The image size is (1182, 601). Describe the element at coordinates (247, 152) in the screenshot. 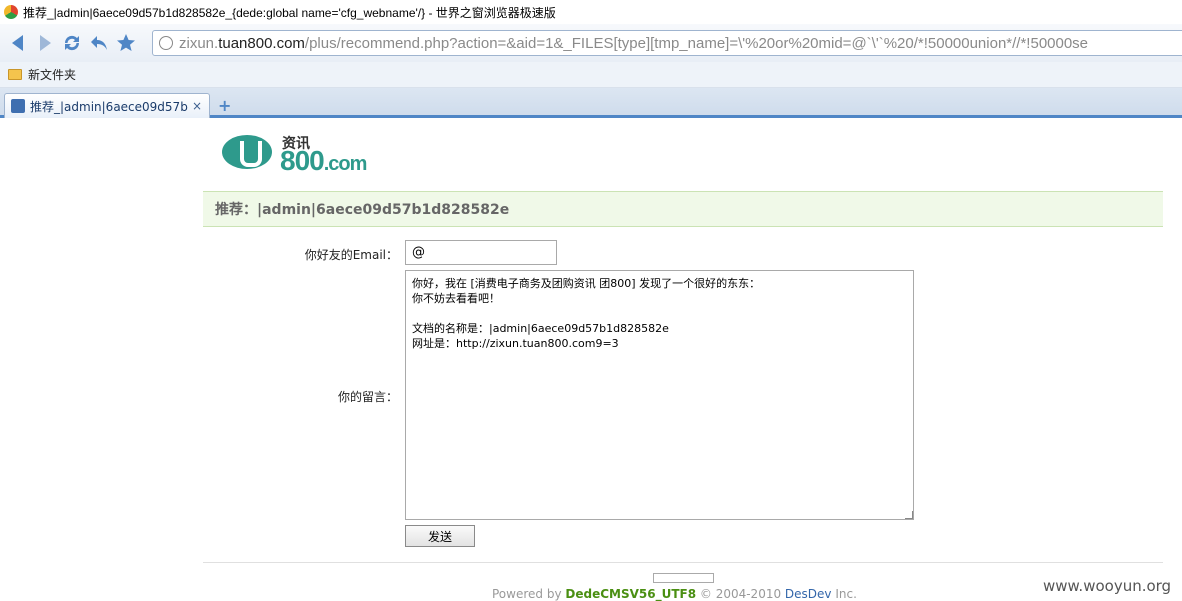

I see `logo-mark-icon` at that location.